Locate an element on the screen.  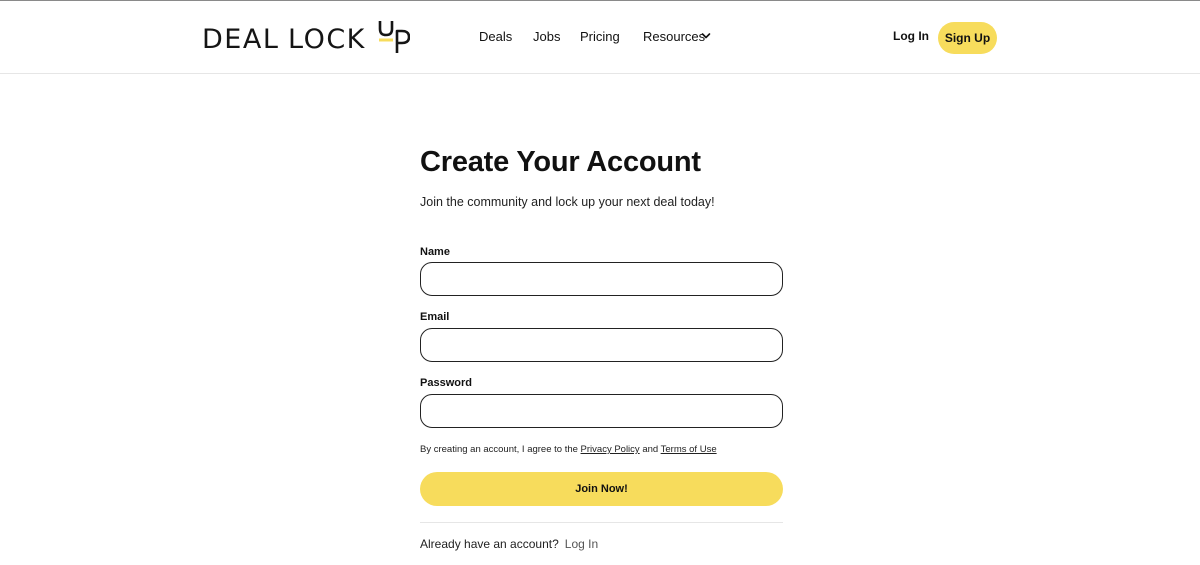
nav-pricing: Pricing is located at coordinates (600, 36).